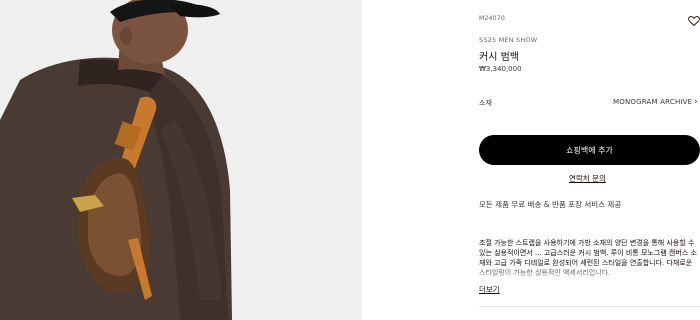 The height and width of the screenshot is (320, 700). Describe the element at coordinates (492, 18) in the screenshot. I see `product-sku: M24070` at that location.